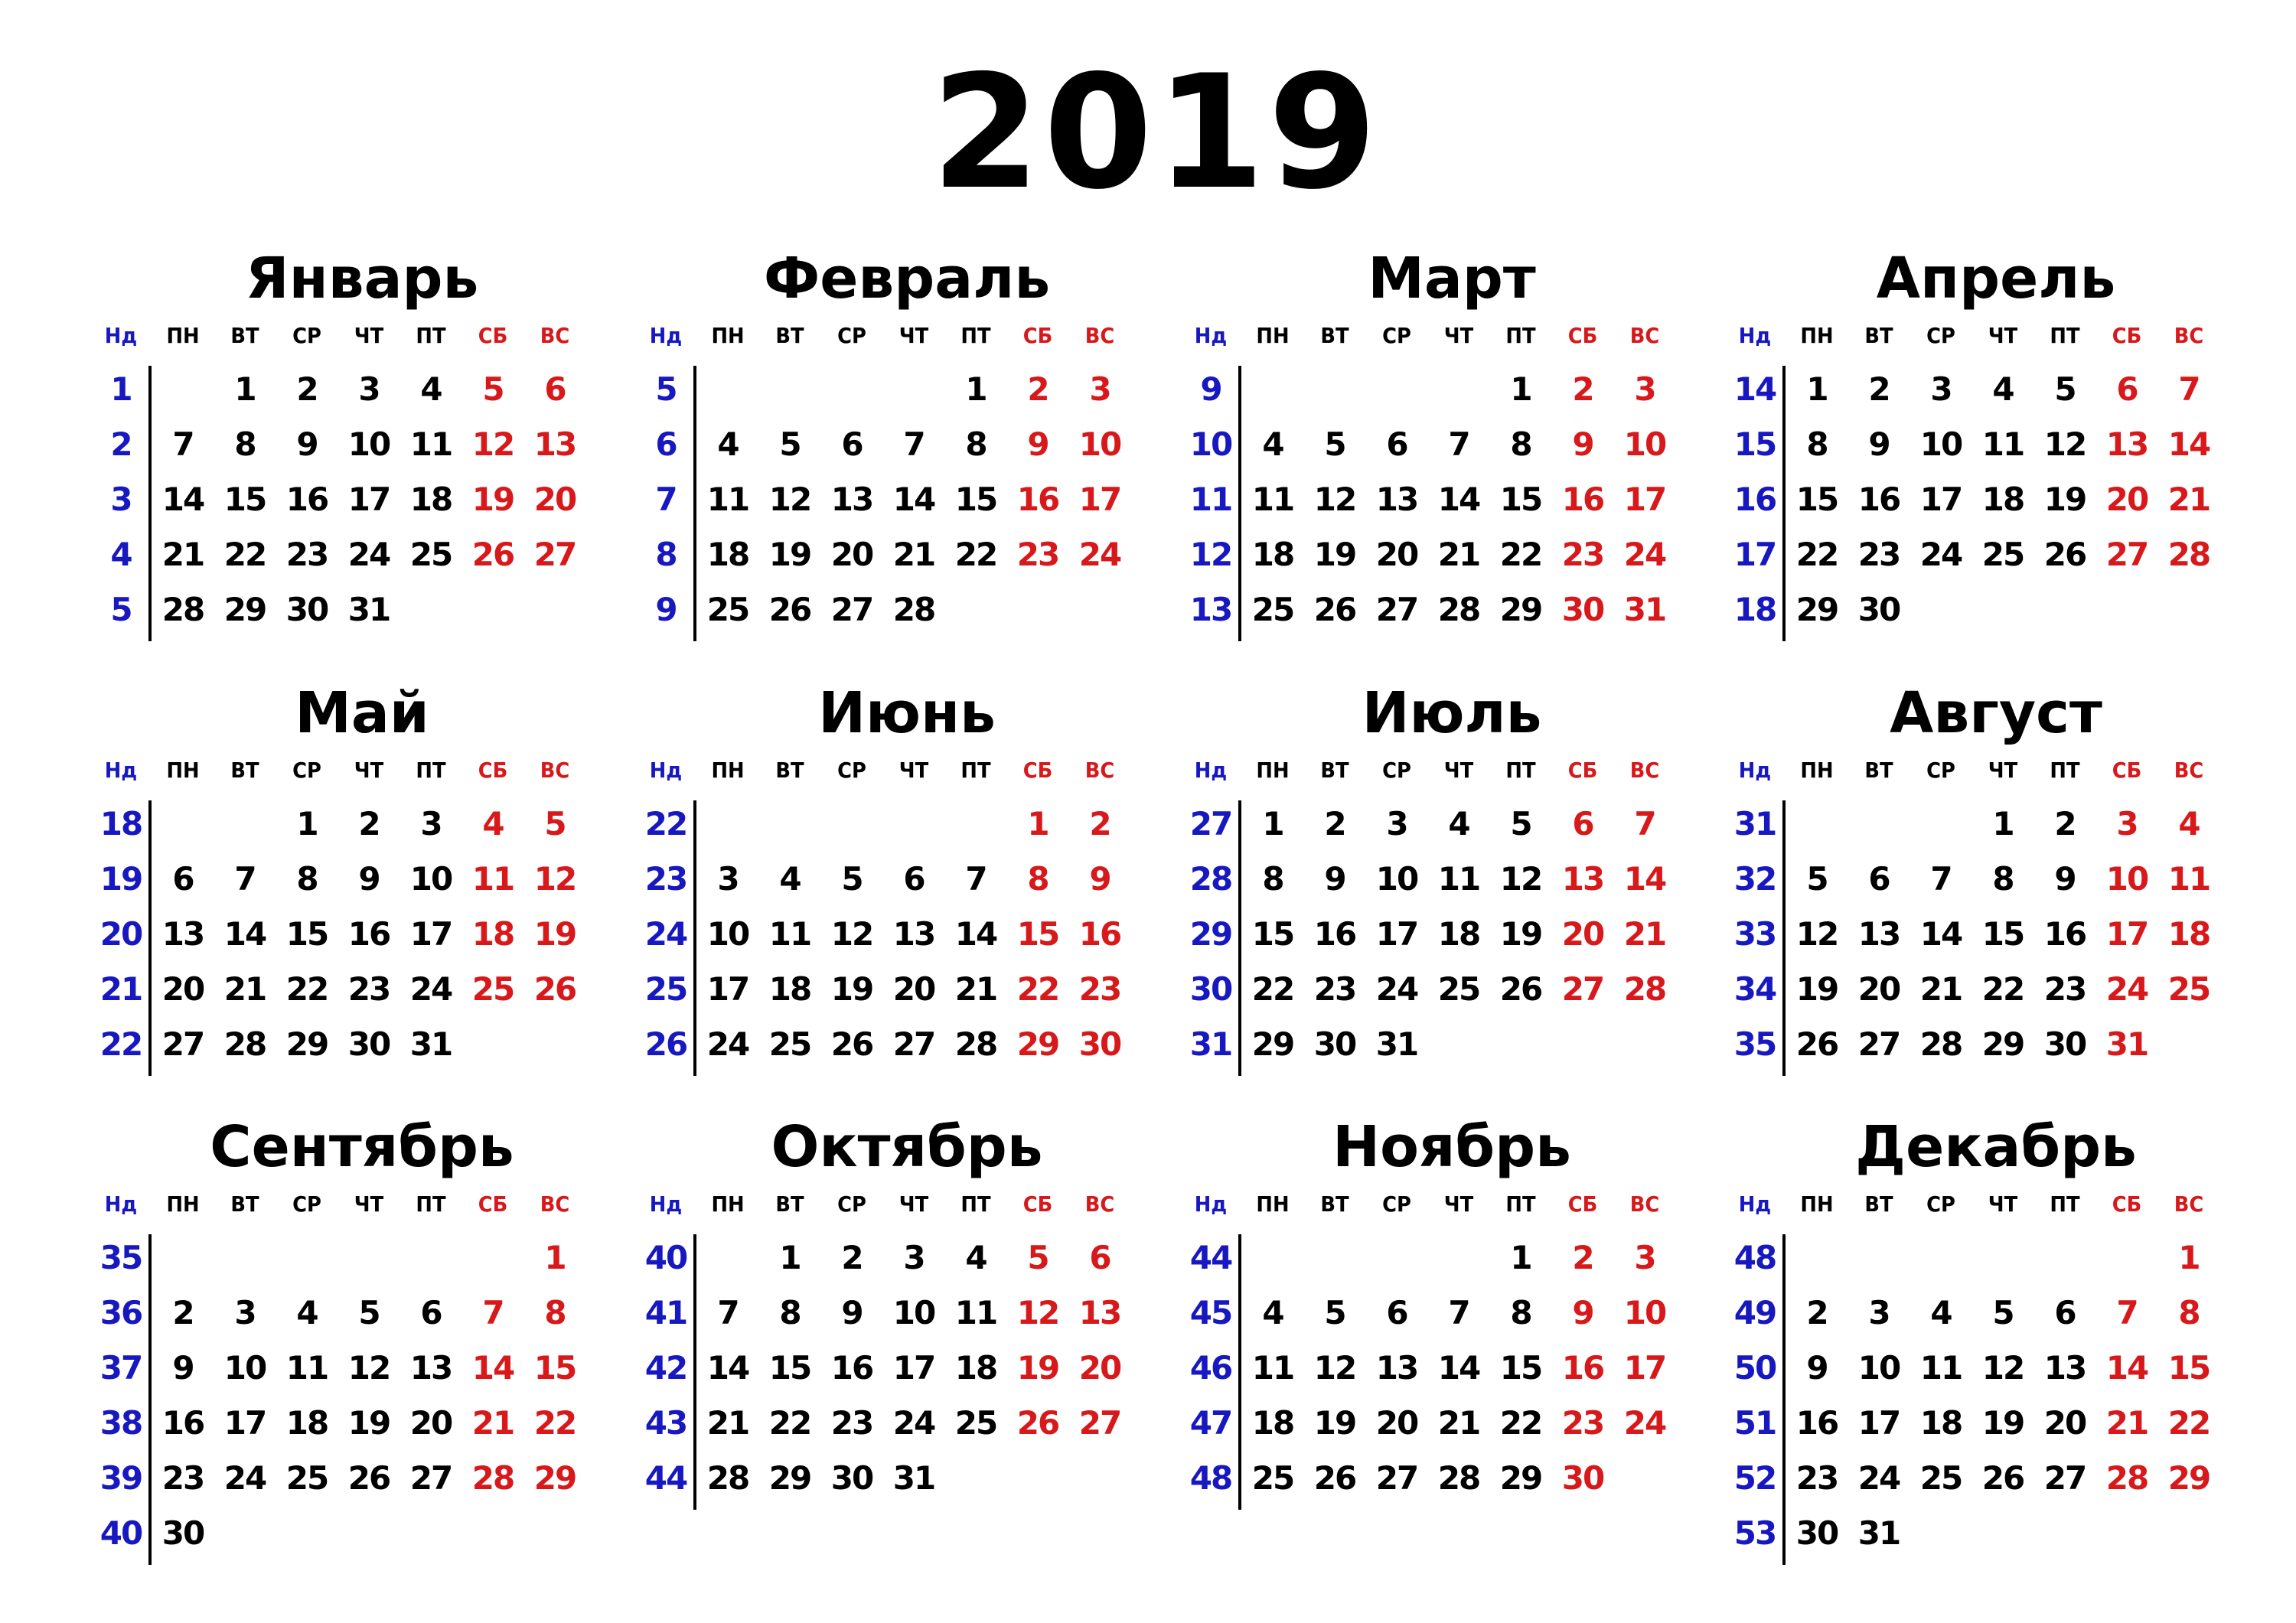  I want to click on weekend-day: 6, so click(1100, 1258).